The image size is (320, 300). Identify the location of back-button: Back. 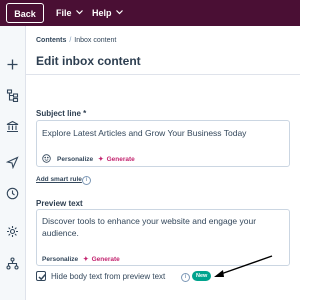
(25, 13).